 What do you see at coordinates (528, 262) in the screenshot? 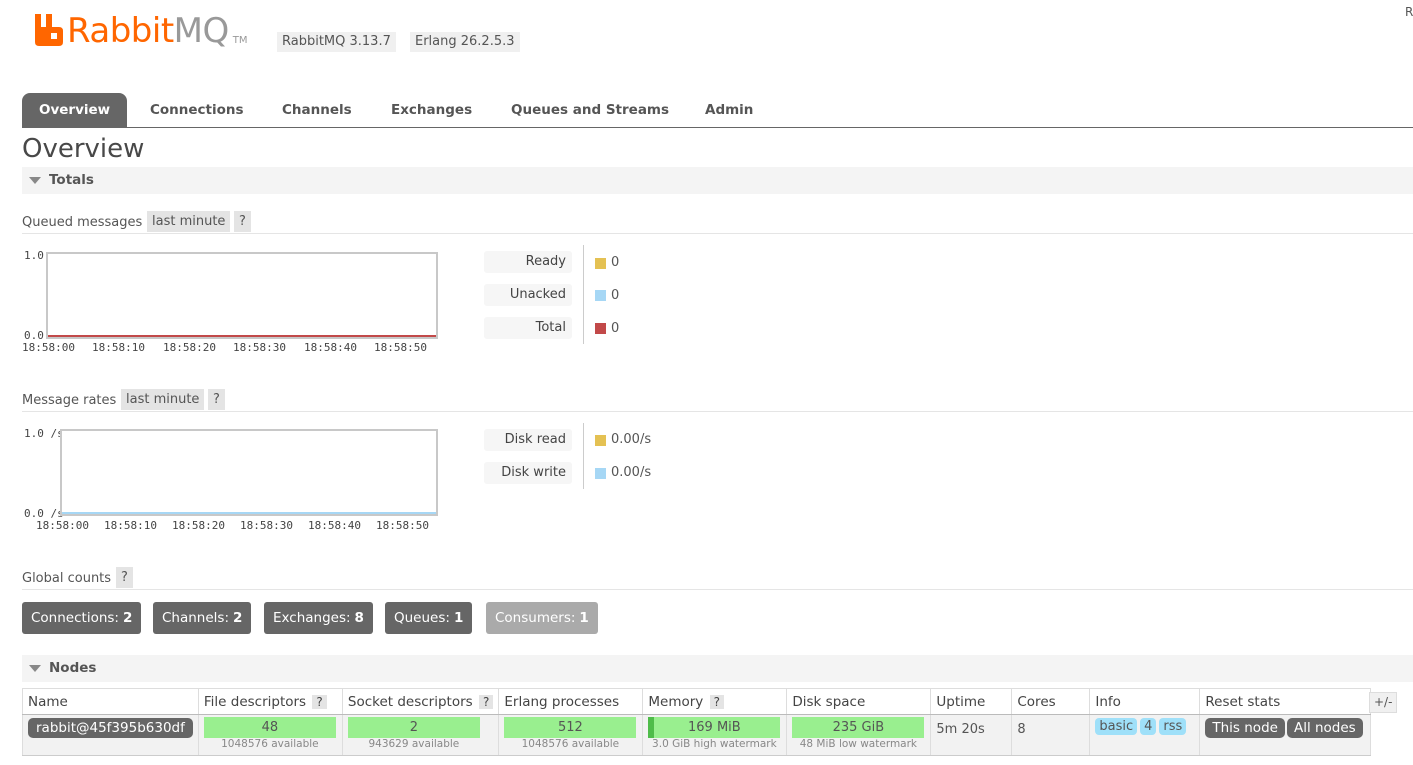
I see `legend-ready: Ready` at bounding box center [528, 262].